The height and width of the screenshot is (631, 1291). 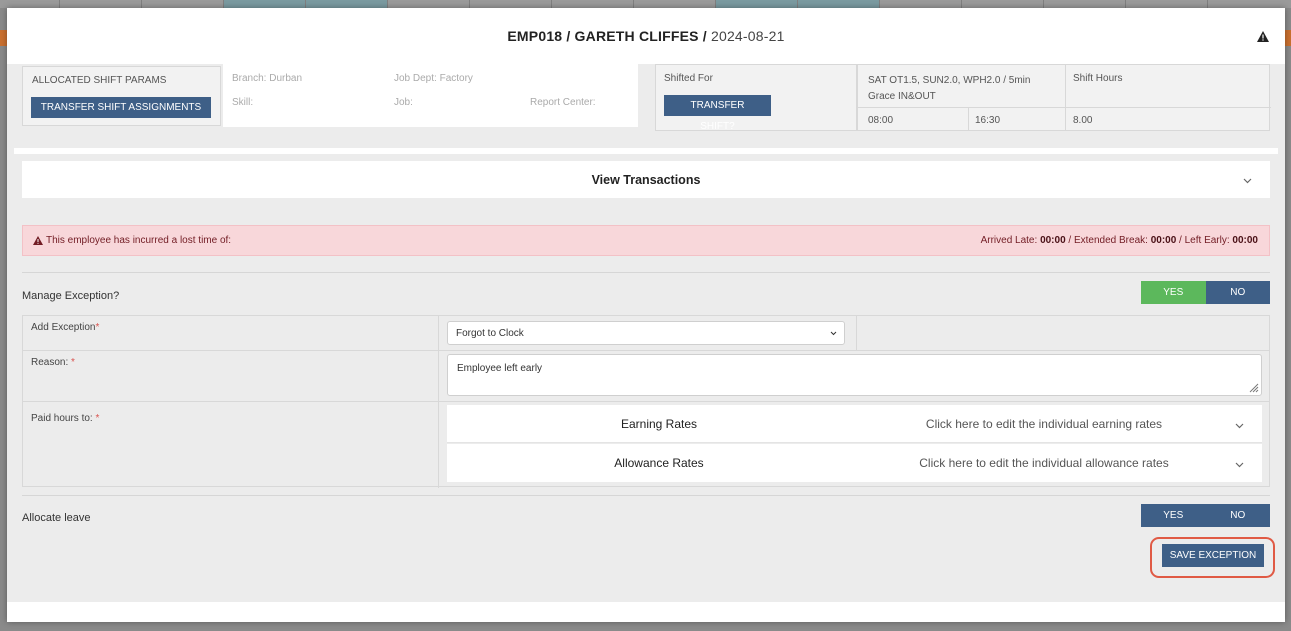 I want to click on shifted-for-label: Shifted For, so click(x=688, y=78).